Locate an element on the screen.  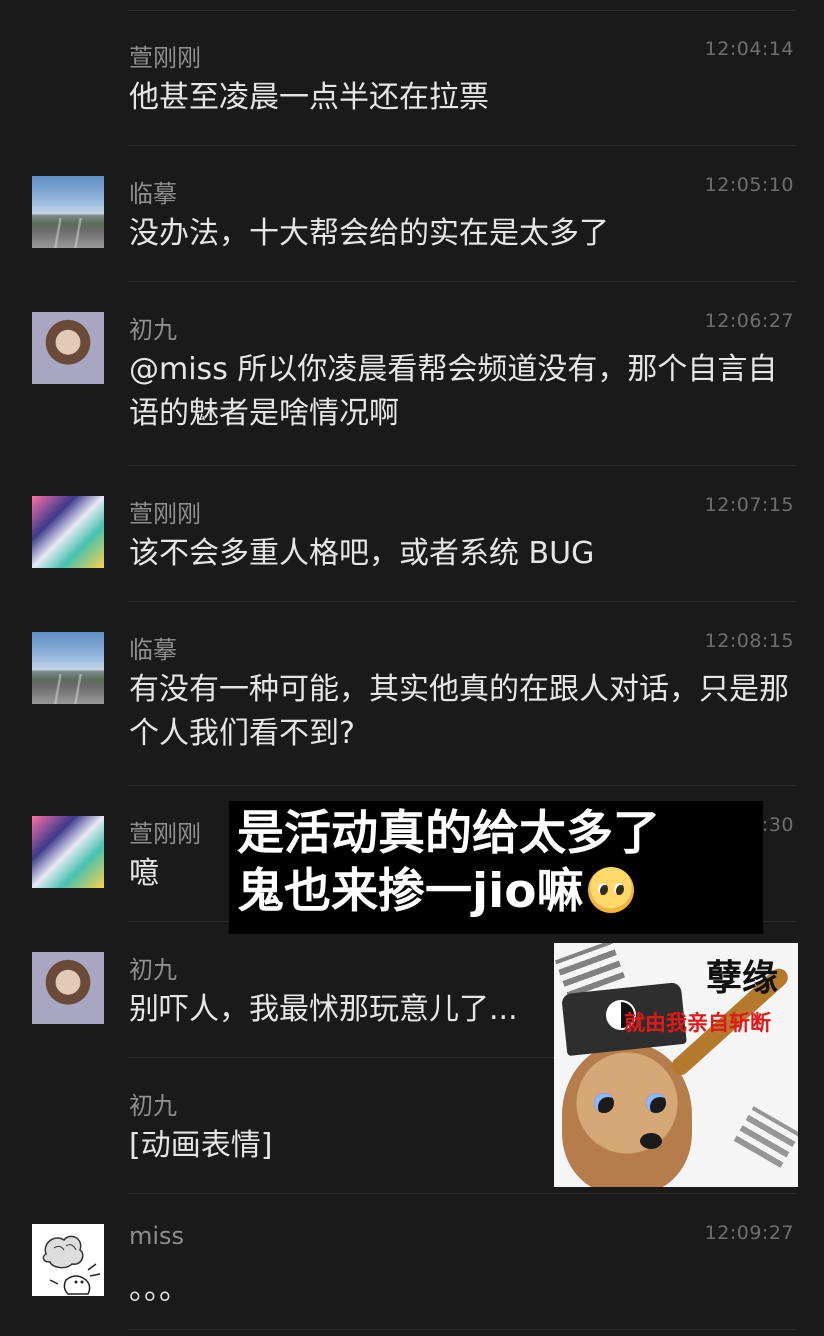
sender-name: miss is located at coordinates (157, 1236).